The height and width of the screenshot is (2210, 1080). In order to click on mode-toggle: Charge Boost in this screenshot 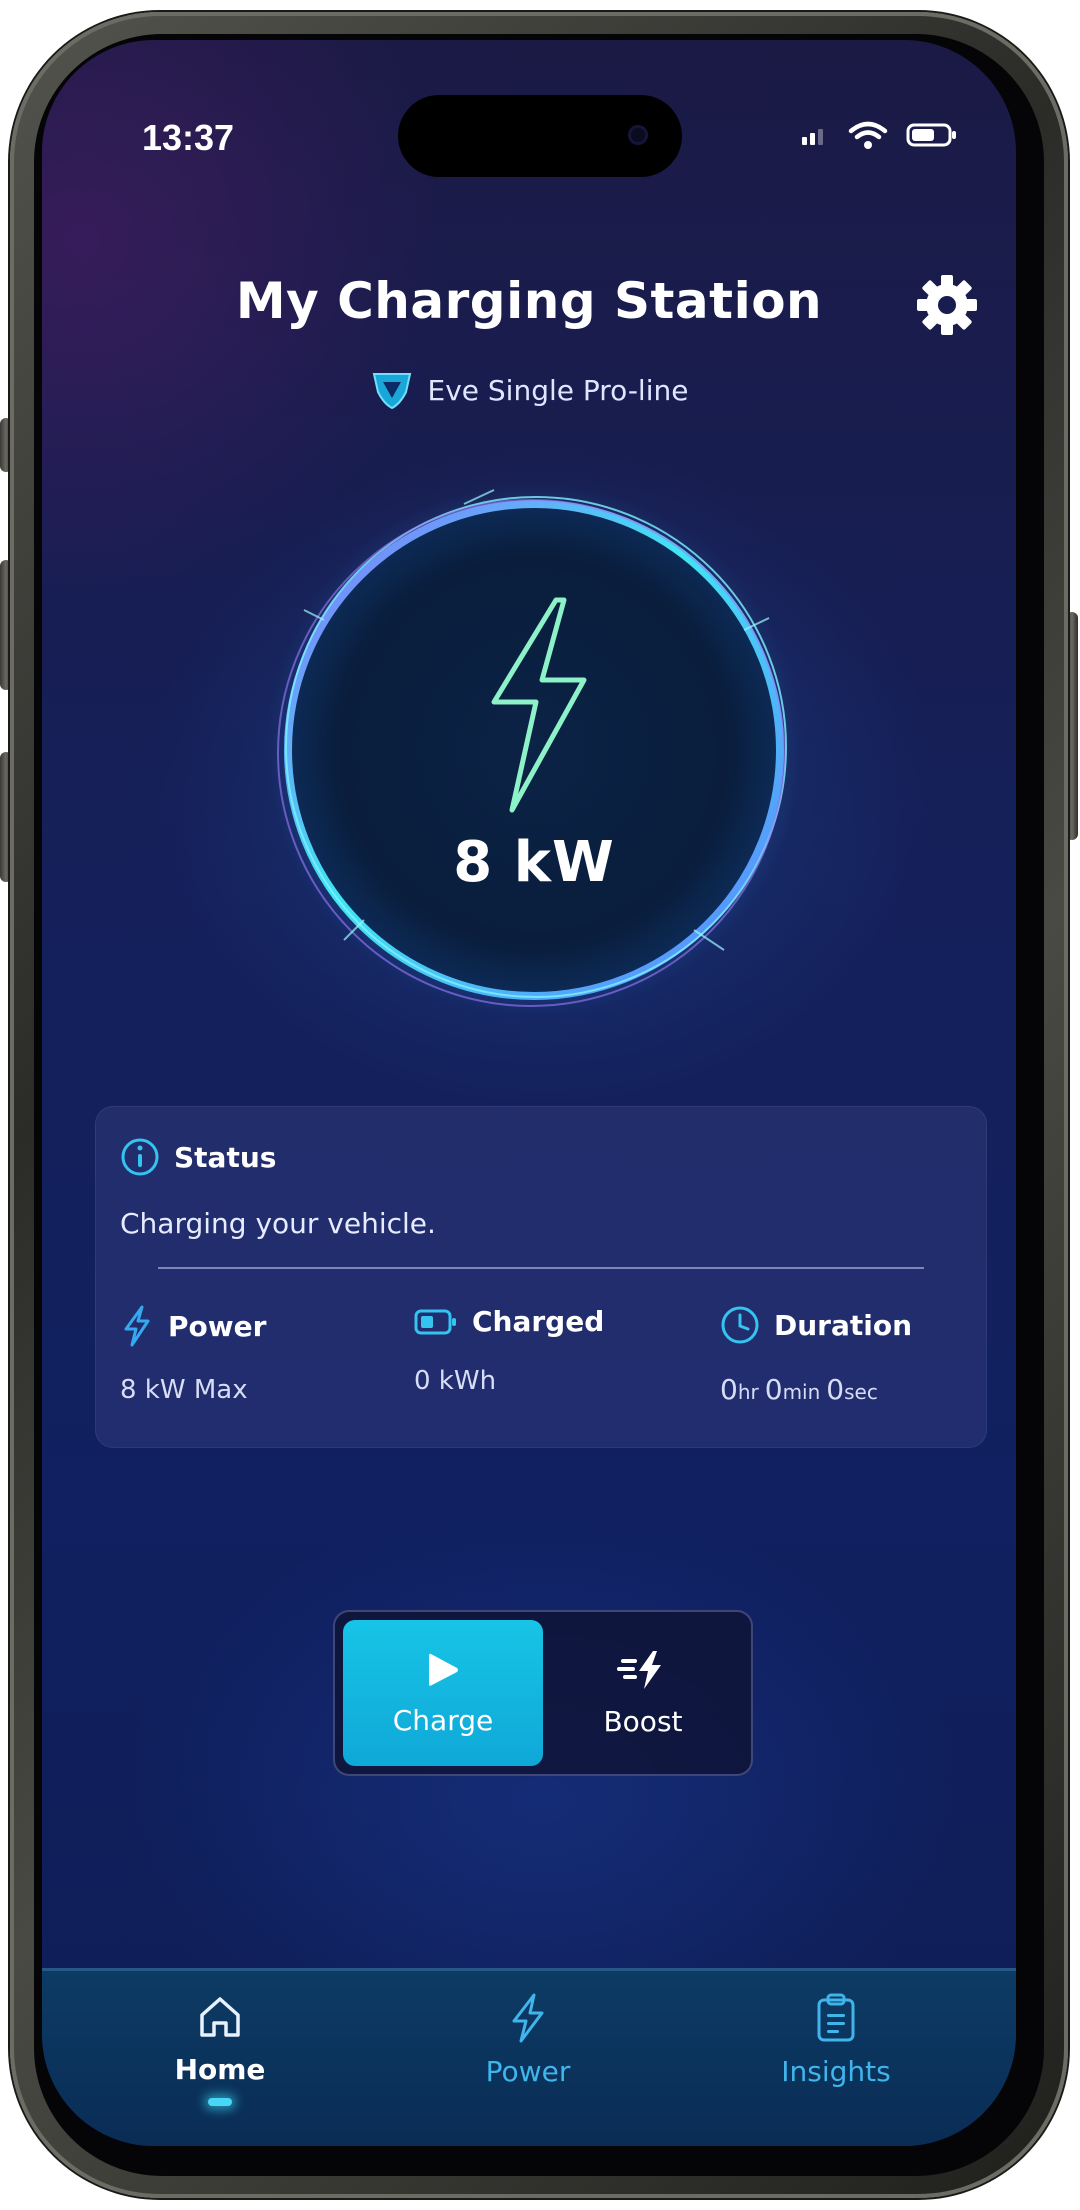, I will do `click(543, 1693)`.